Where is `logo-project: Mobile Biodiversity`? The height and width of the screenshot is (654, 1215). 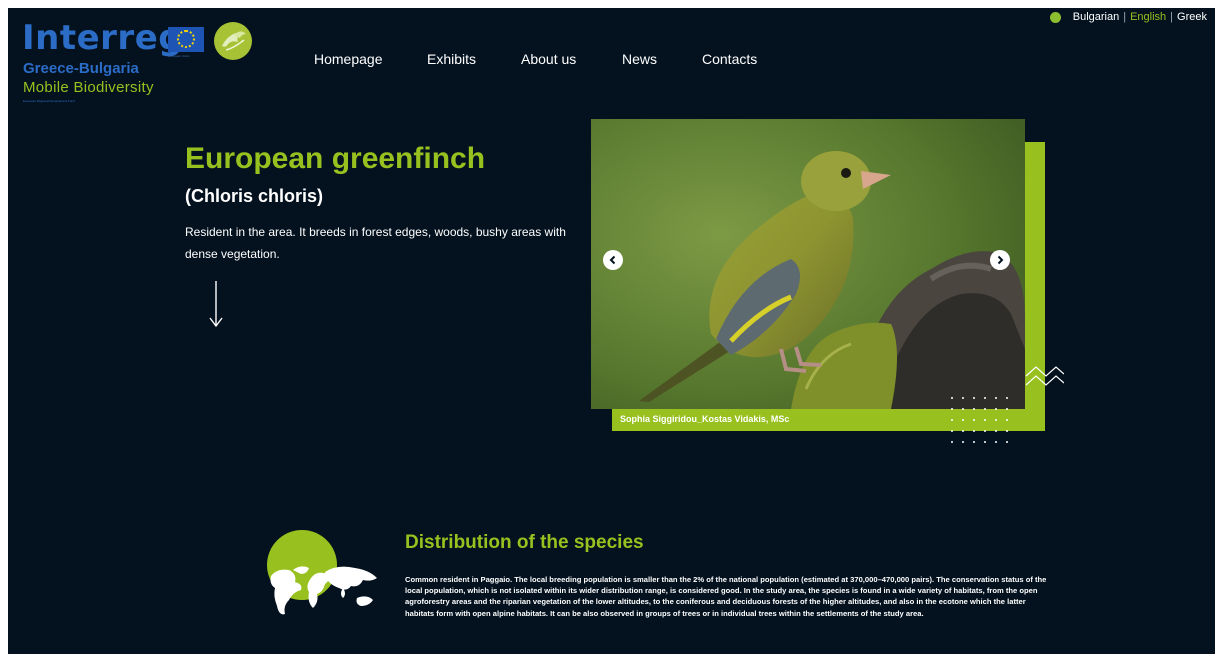
logo-project: Mobile Biodiversity is located at coordinates (88, 87).